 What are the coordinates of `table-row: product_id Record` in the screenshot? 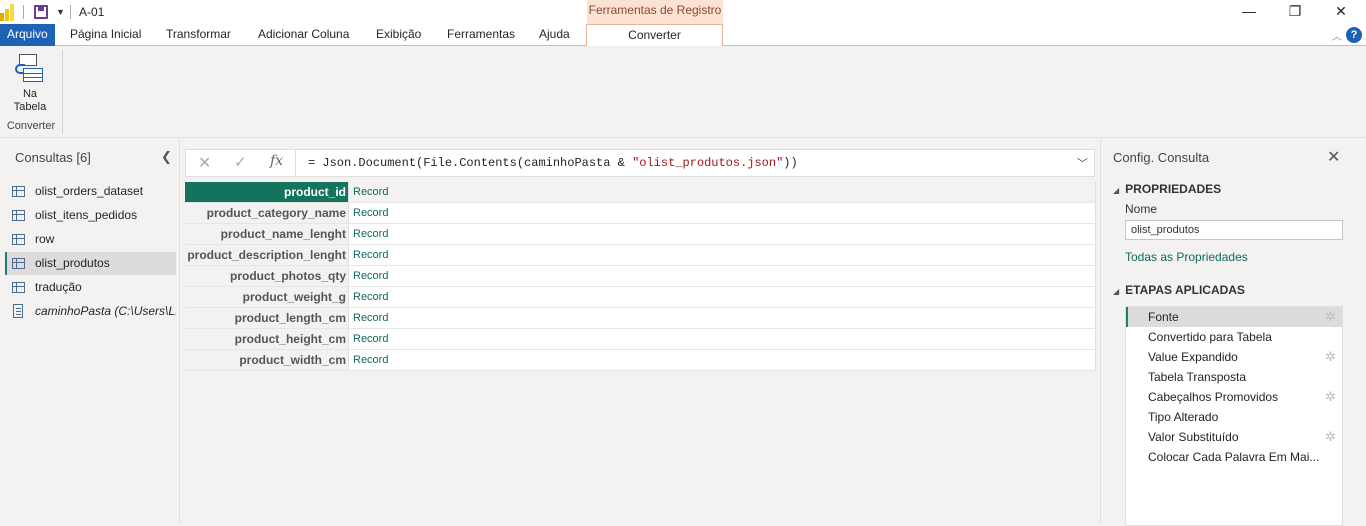 It's located at (640, 192).